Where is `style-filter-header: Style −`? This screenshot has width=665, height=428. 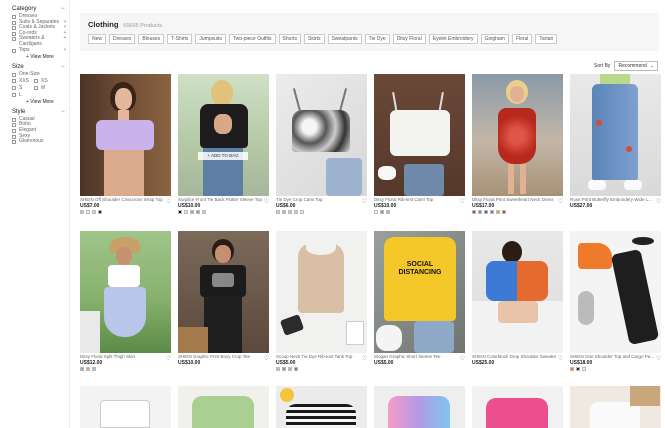 style-filter-header: Style − is located at coordinates (39, 112).